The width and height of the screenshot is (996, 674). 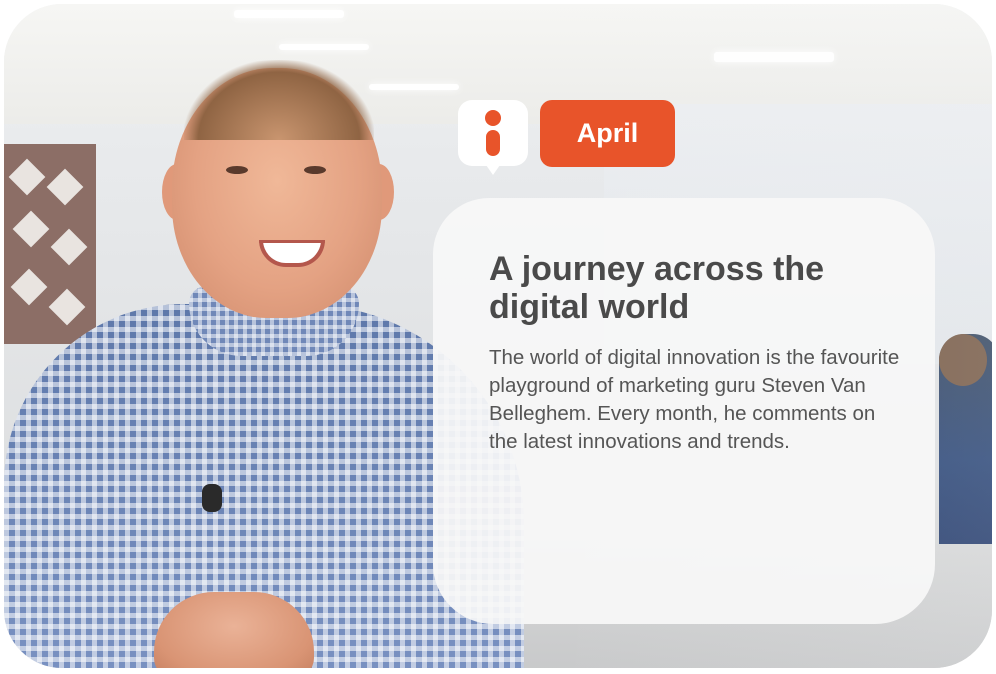 I want to click on article-headline: A journey across the digital world, so click(x=699, y=288).